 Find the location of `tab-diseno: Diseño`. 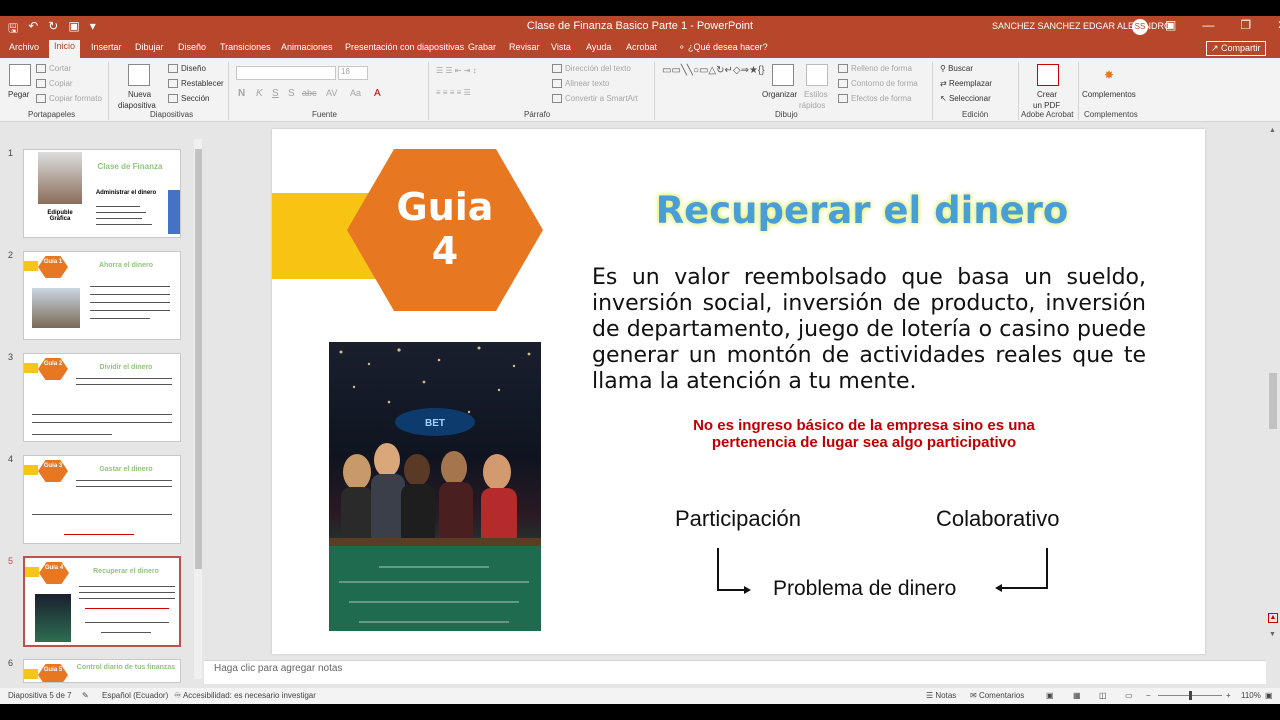

tab-diseno: Diseño is located at coordinates (192, 47).